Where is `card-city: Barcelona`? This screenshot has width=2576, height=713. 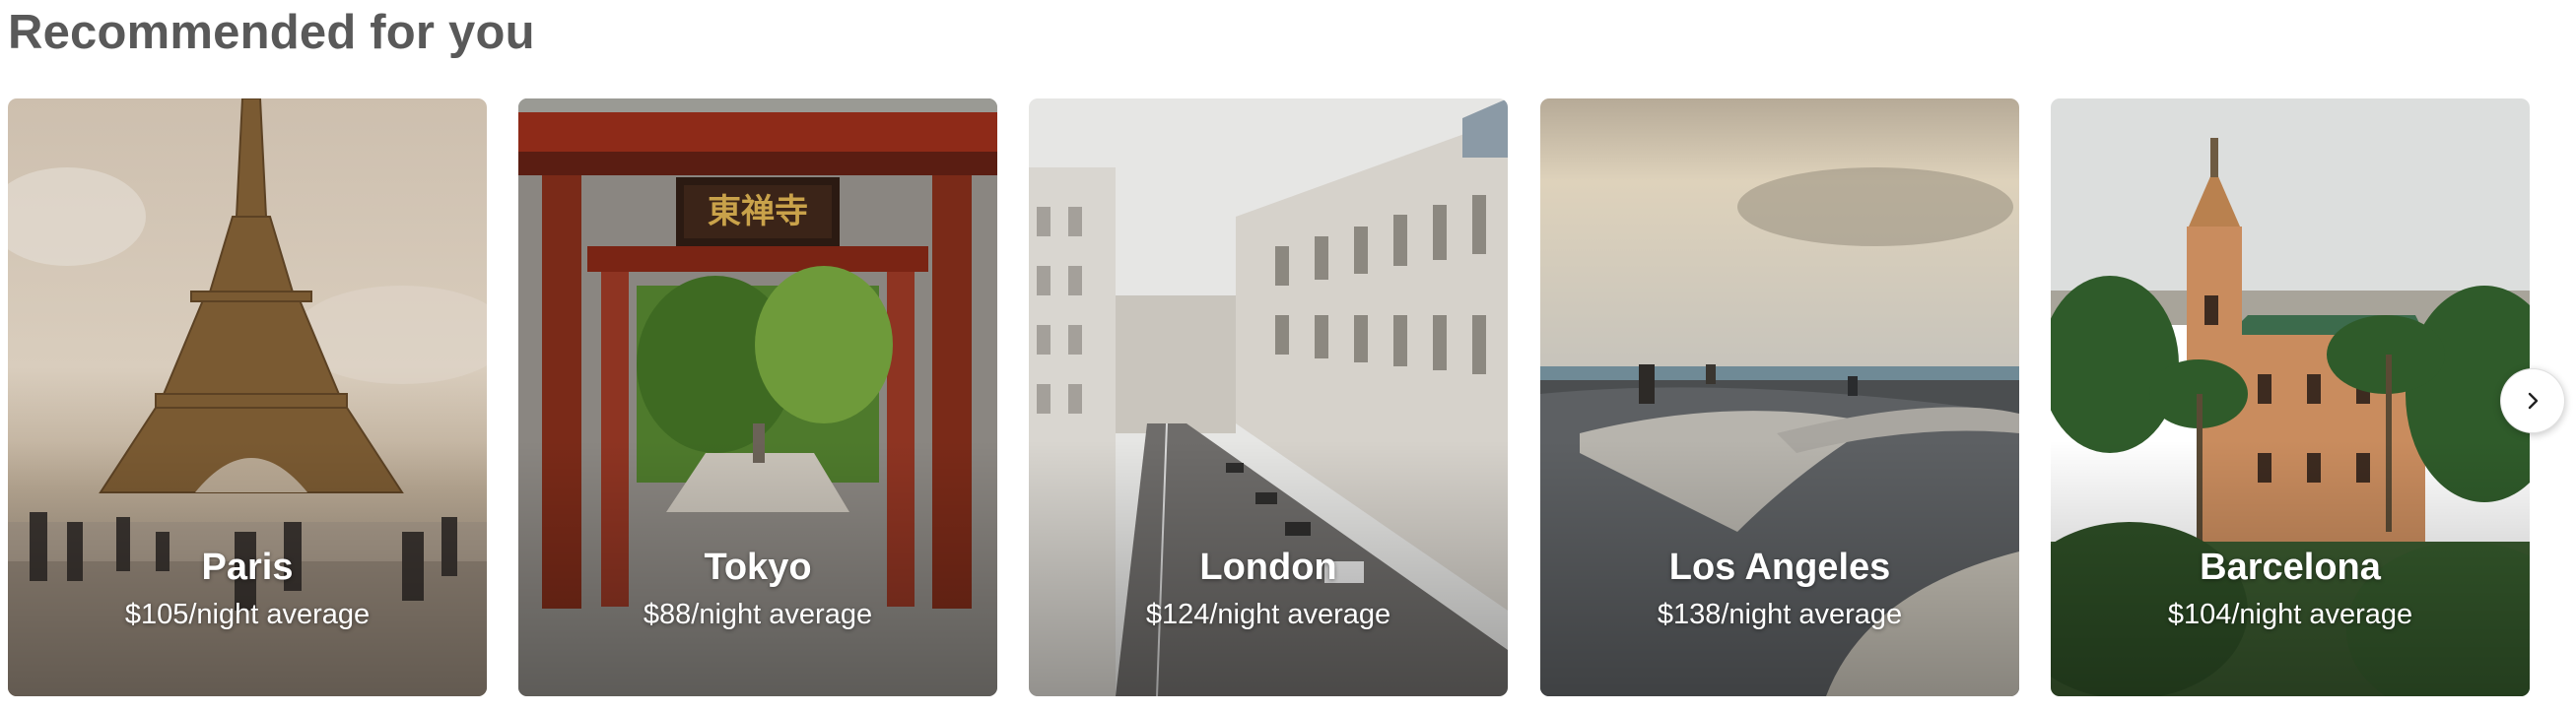
card-city: Barcelona is located at coordinates (2290, 567).